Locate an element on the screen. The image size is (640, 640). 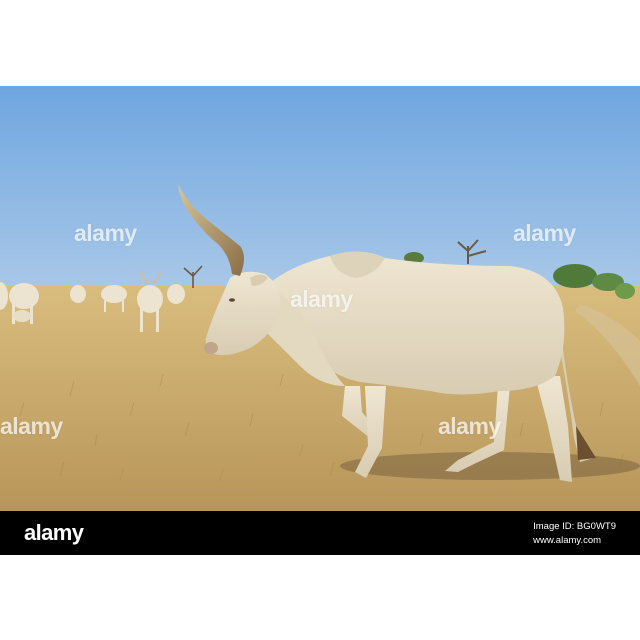
image-info: Image ID: BG0WT9 www.alamy.com is located at coordinates (574, 534).